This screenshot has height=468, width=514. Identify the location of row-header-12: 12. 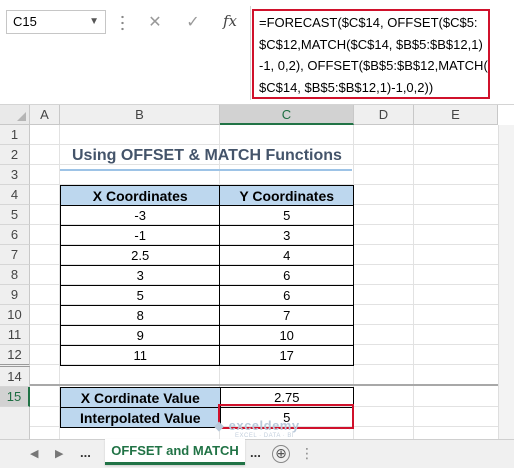
(15, 356).